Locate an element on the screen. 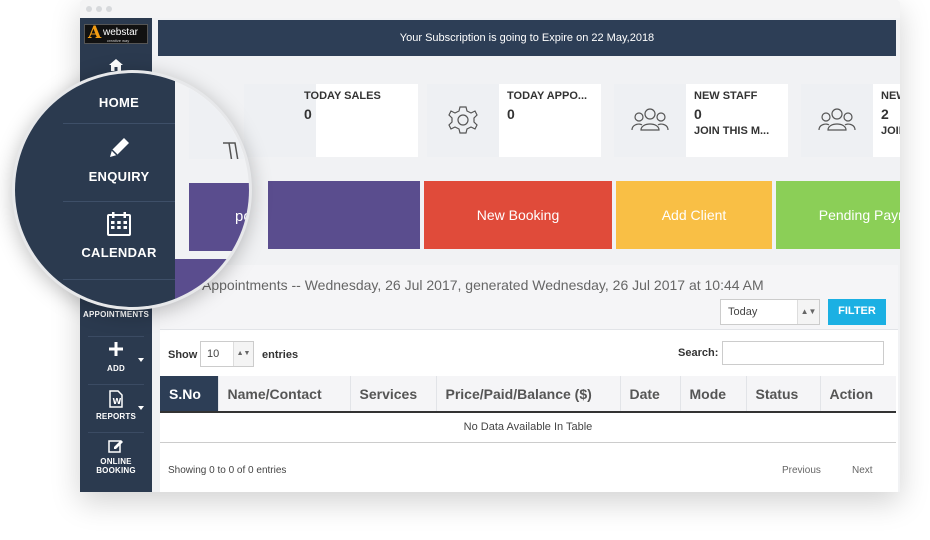  magnified-reports-tile: ports is located at coordinates (220, 217).